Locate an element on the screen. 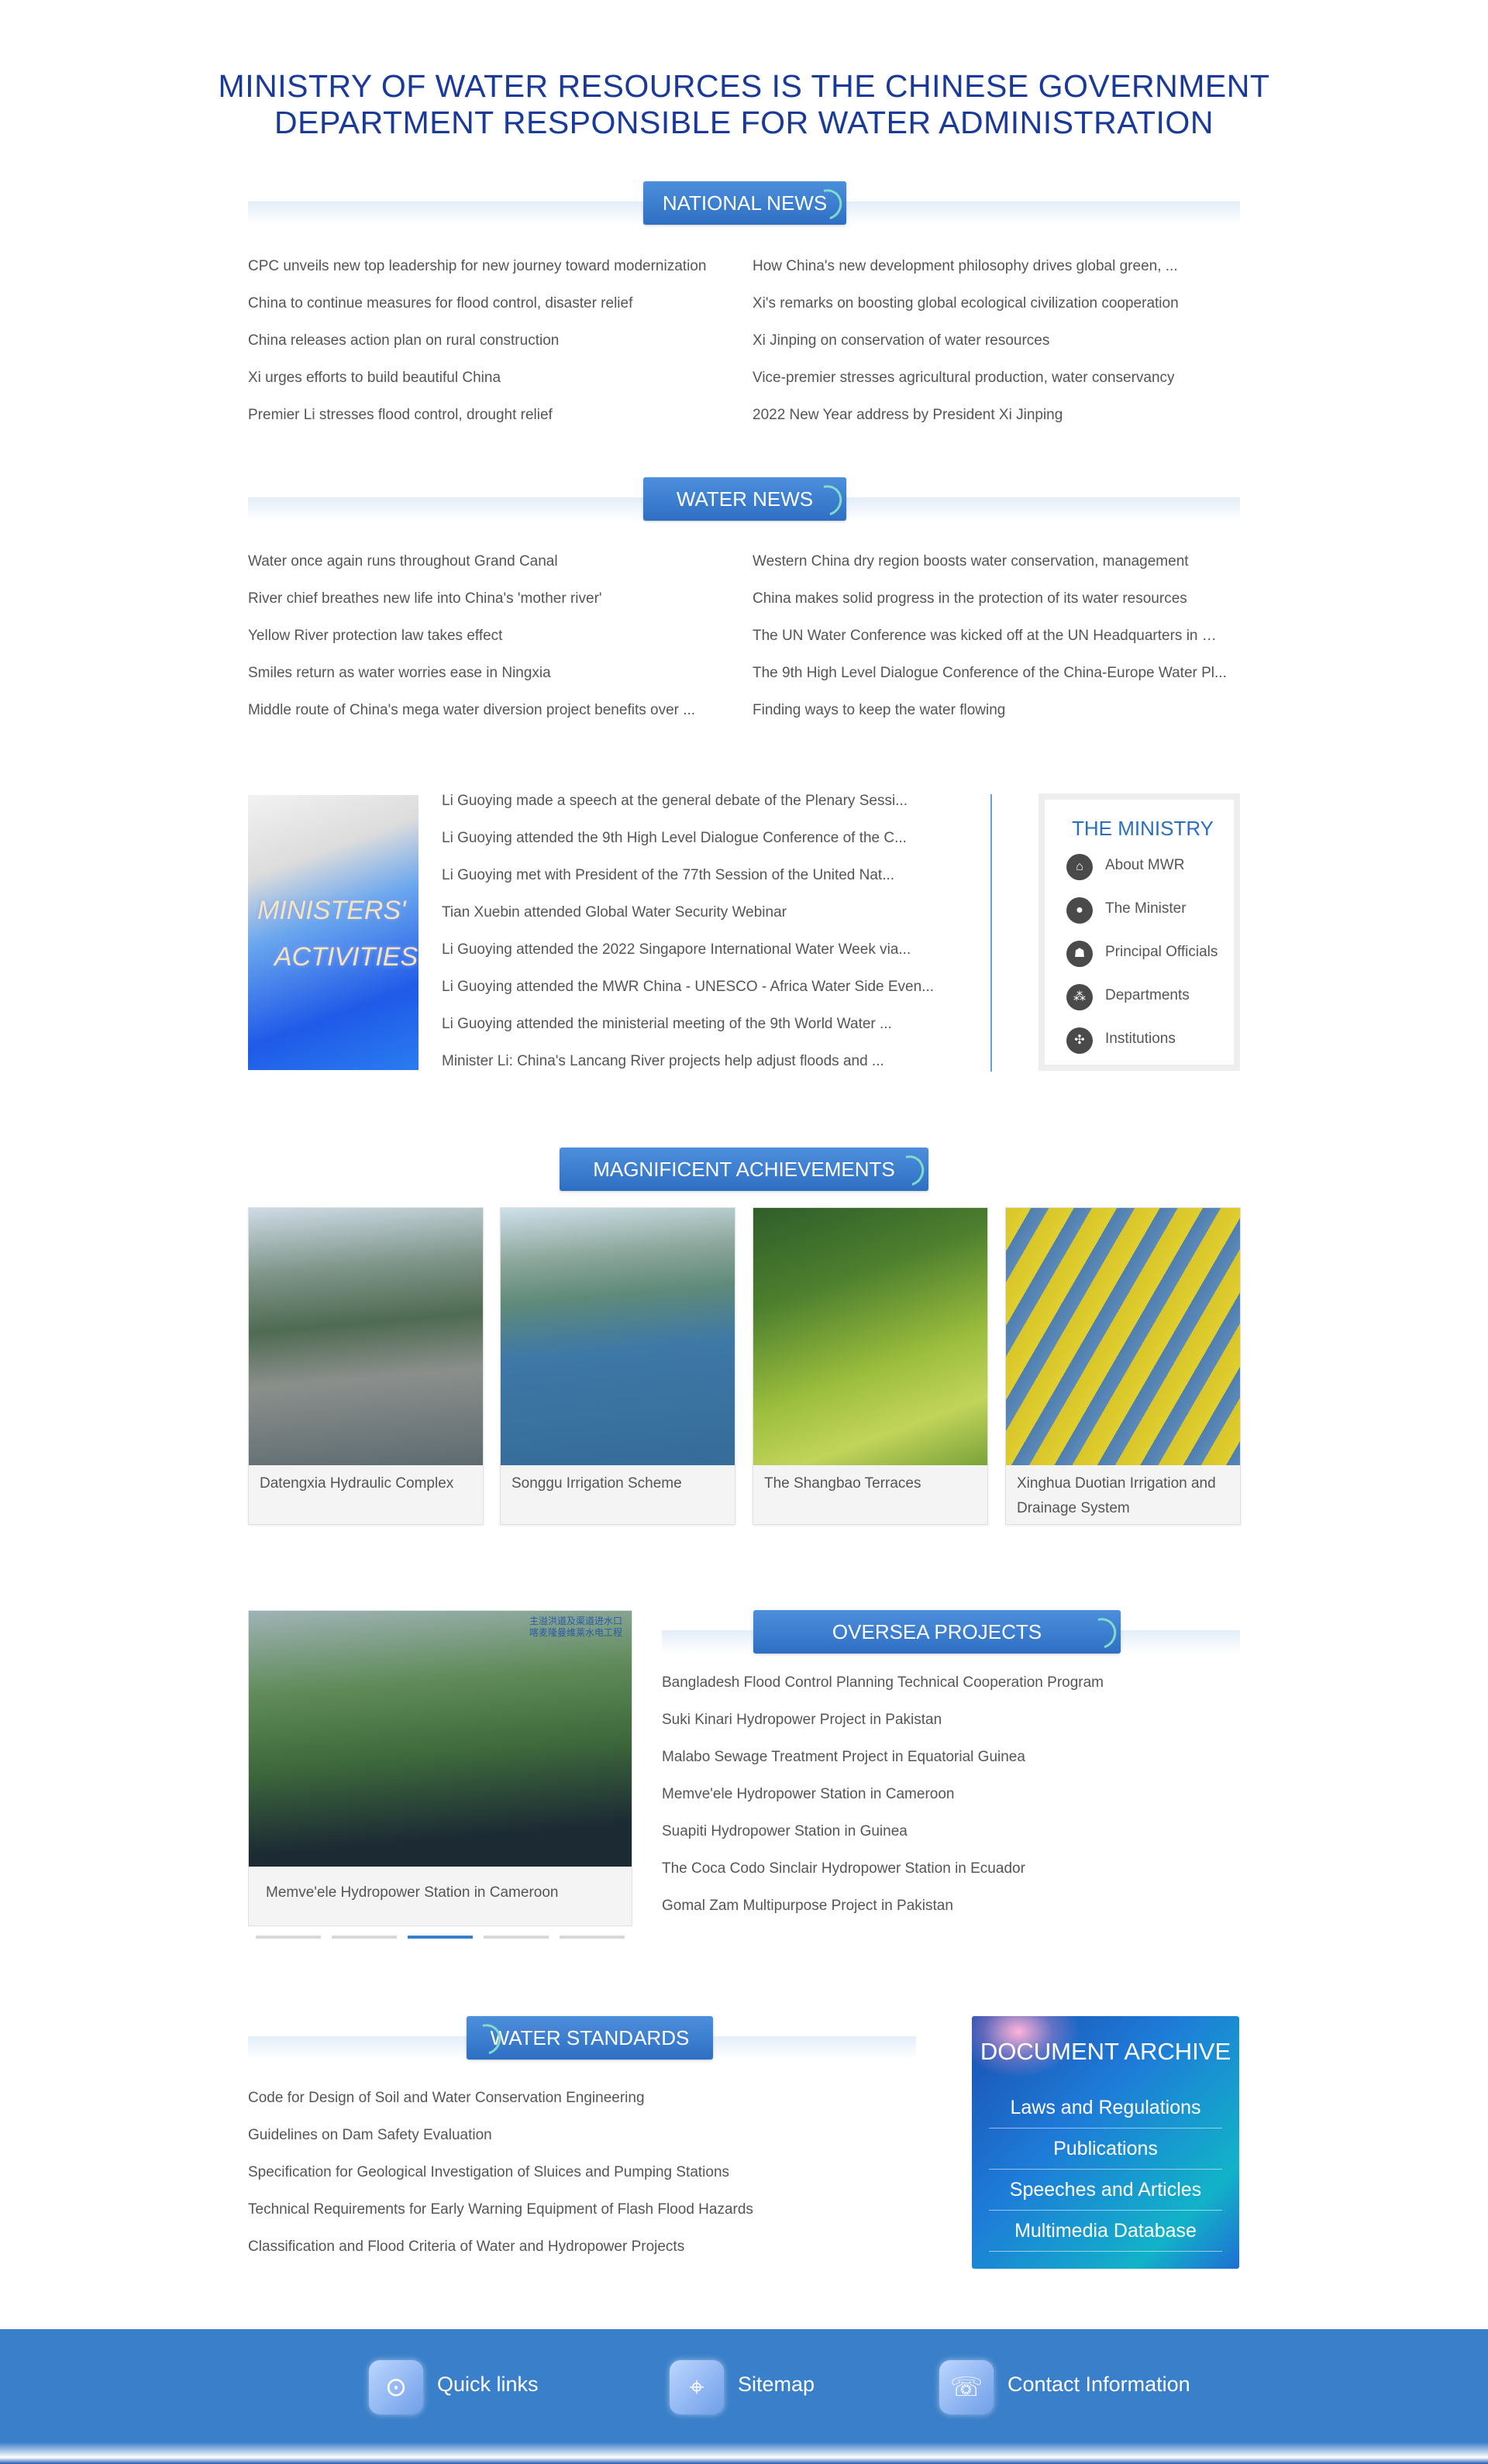 Image resolution: width=1488 pixels, height=2464 pixels. project-link: Suapiti Hydropower Station in Guinea is located at coordinates (951, 1839).